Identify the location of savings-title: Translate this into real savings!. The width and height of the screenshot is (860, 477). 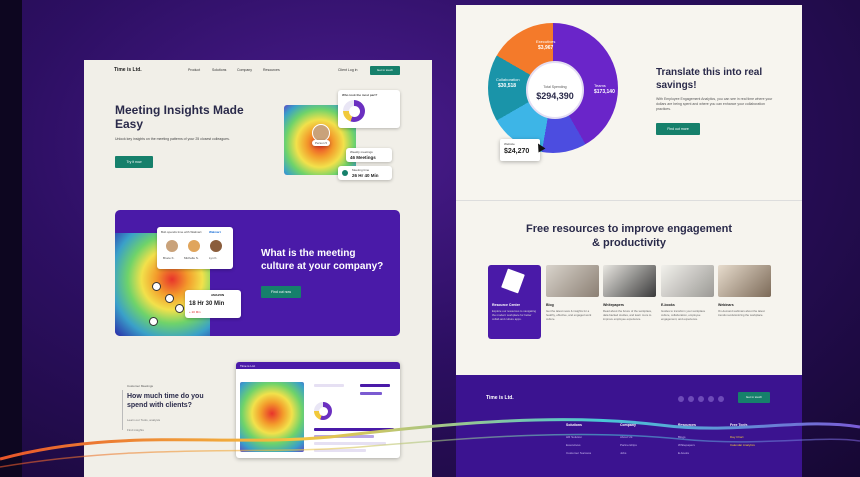
(709, 79).